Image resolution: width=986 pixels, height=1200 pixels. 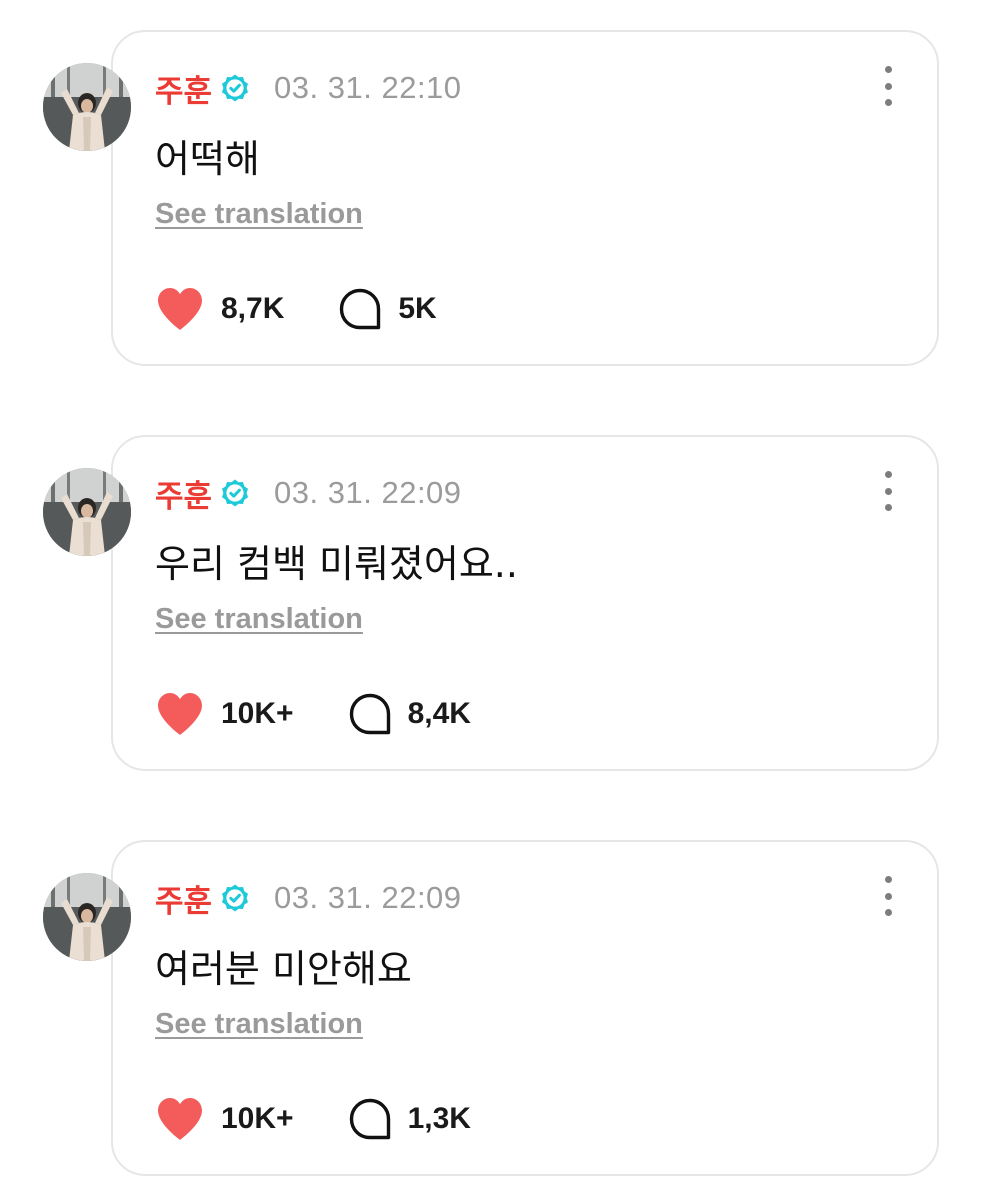 What do you see at coordinates (439, 713) in the screenshot?
I see `comment-count: 8,4K` at bounding box center [439, 713].